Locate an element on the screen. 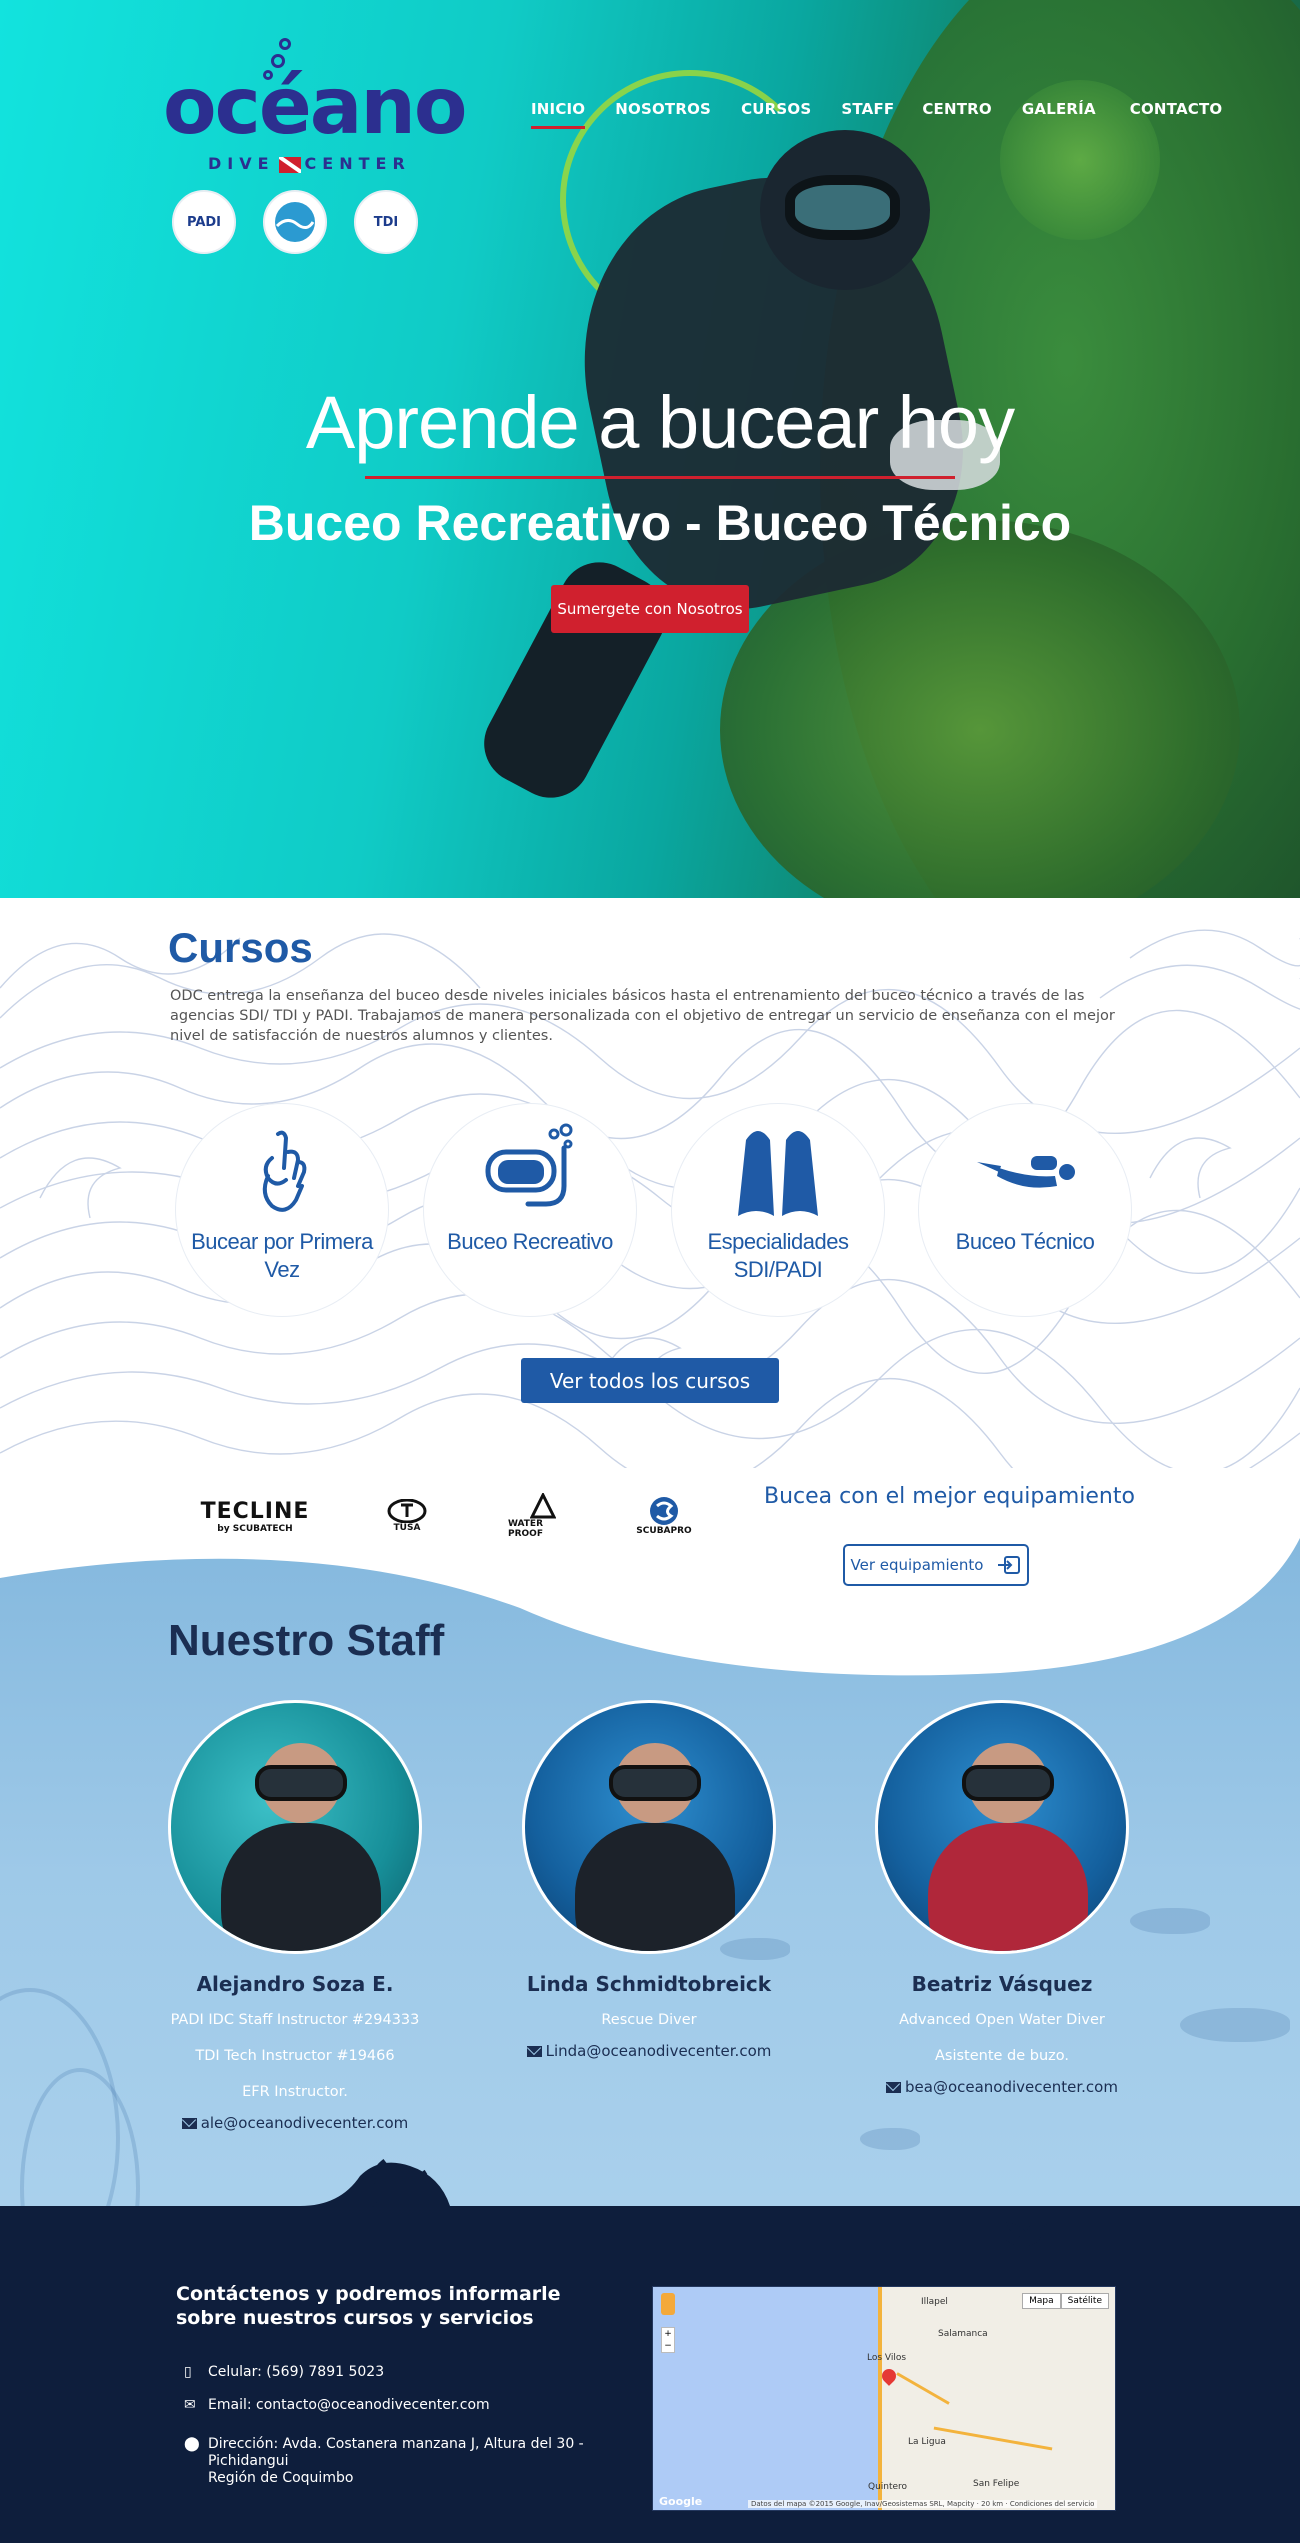 The height and width of the screenshot is (2543, 1300). brand-sub: by SCUBATECH is located at coordinates (255, 1528).